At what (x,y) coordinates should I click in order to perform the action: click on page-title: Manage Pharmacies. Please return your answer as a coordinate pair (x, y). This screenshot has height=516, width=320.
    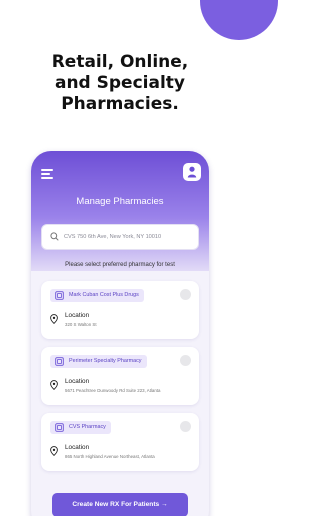
    Looking at the image, I should click on (120, 201).